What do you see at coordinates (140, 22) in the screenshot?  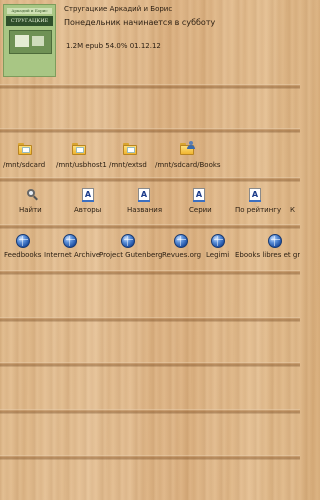 I see `book-title: Понедельник начинается в субботу` at bounding box center [140, 22].